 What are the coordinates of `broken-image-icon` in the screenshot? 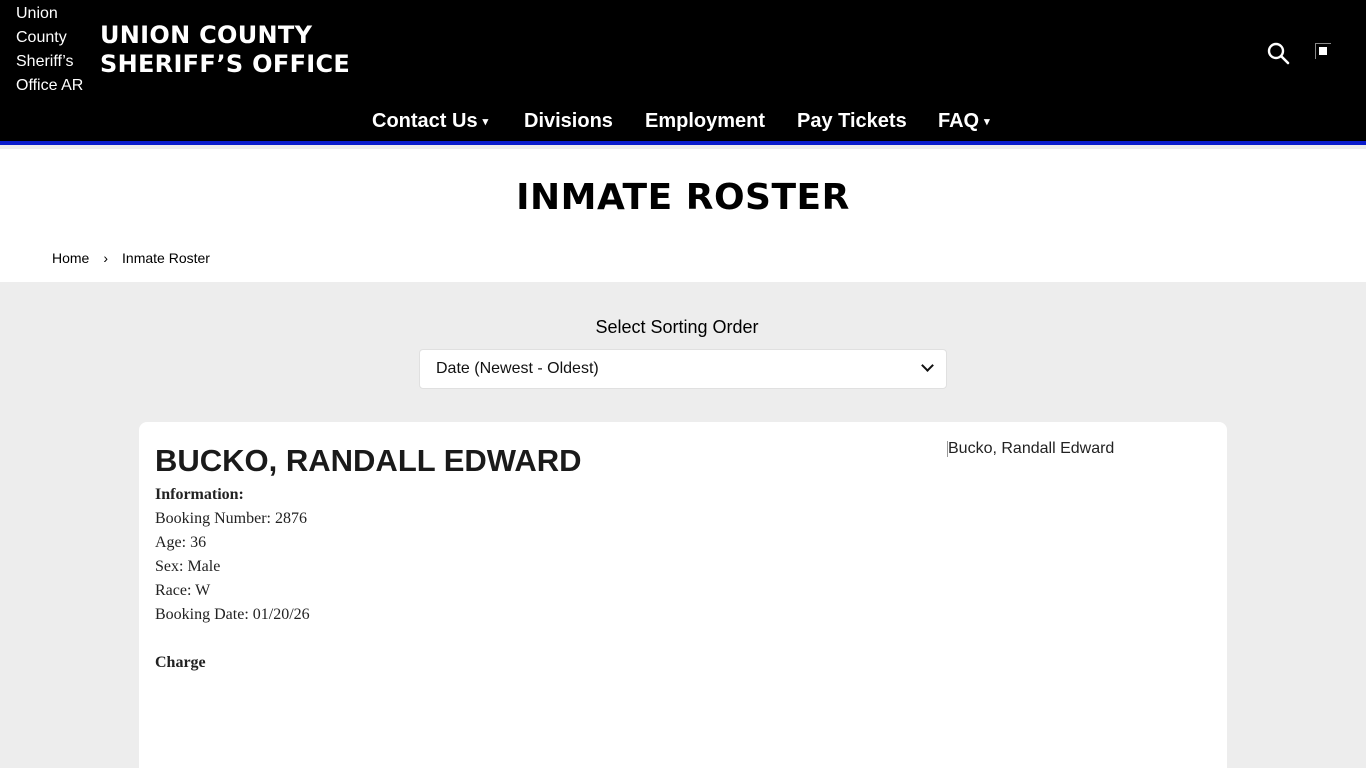 It's located at (1323, 51).